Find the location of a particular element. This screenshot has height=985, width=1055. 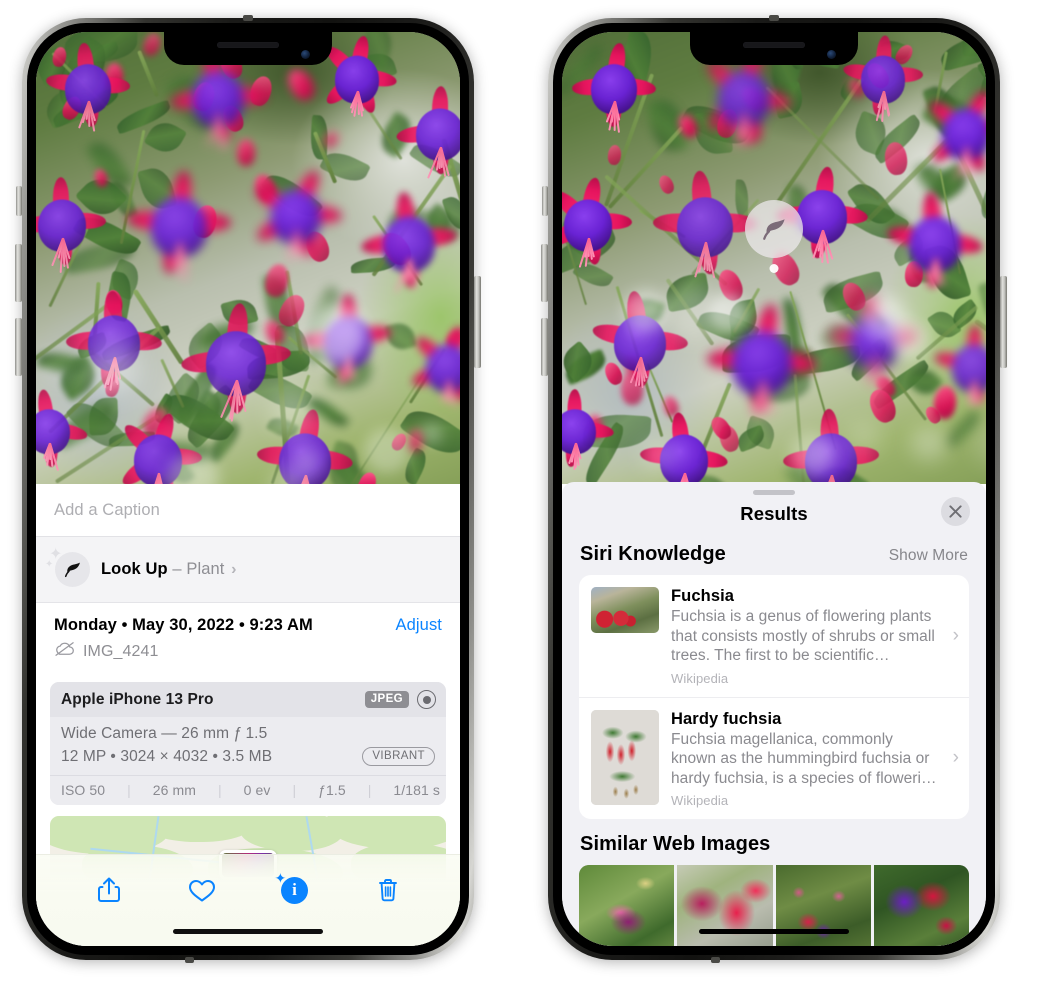

exif-aperture: ƒ1.5 is located at coordinates (332, 790).